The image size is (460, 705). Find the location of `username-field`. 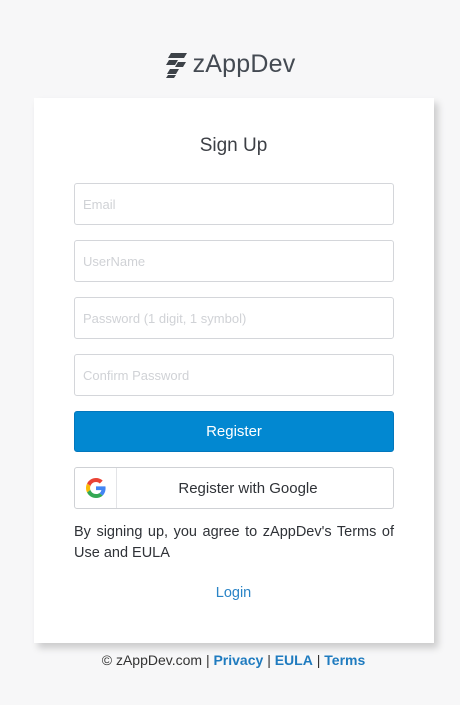

username-field is located at coordinates (234, 261).